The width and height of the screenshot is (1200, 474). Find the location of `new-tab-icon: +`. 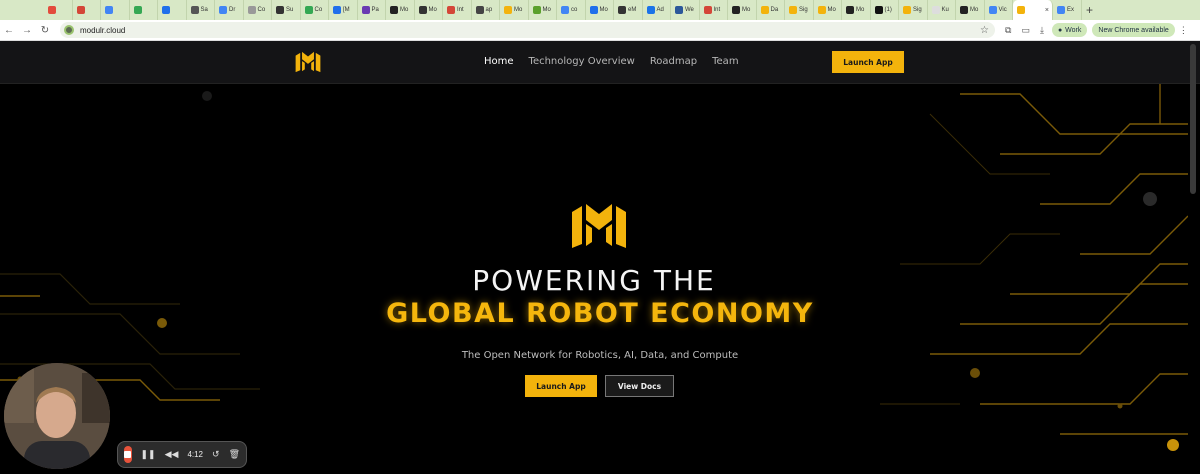

new-tab-icon: + is located at coordinates (1090, 10).